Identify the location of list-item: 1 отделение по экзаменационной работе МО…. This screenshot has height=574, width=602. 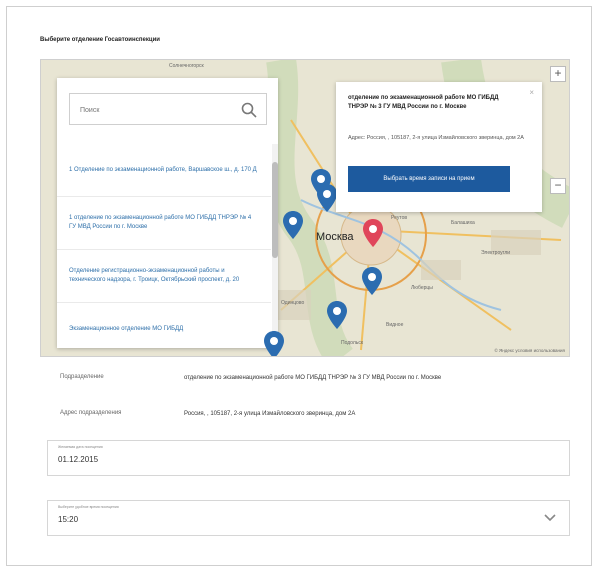
(164, 223).